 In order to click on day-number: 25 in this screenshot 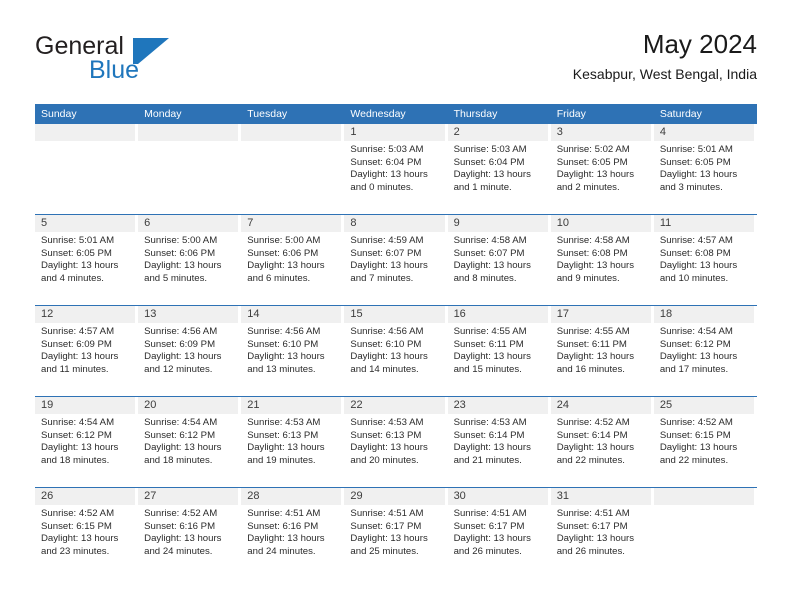, I will do `click(703, 405)`.